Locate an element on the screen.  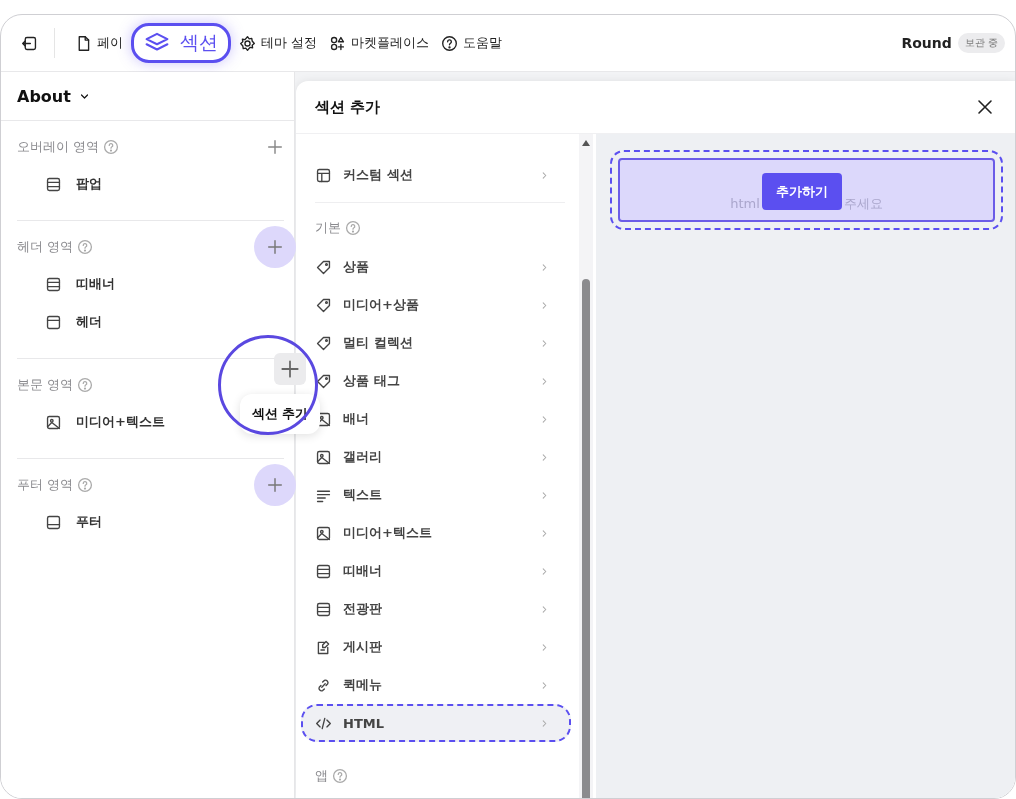
group-title: 헤더 영역 is located at coordinates (45, 247).